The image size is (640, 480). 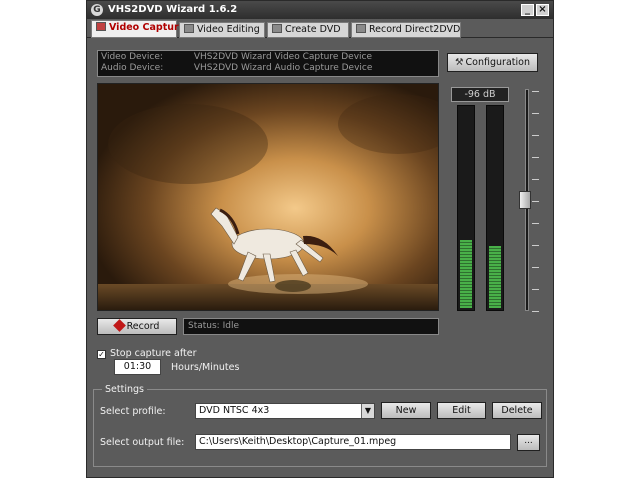 What do you see at coordinates (277, 28) in the screenshot?
I see `disc-icon` at bounding box center [277, 28].